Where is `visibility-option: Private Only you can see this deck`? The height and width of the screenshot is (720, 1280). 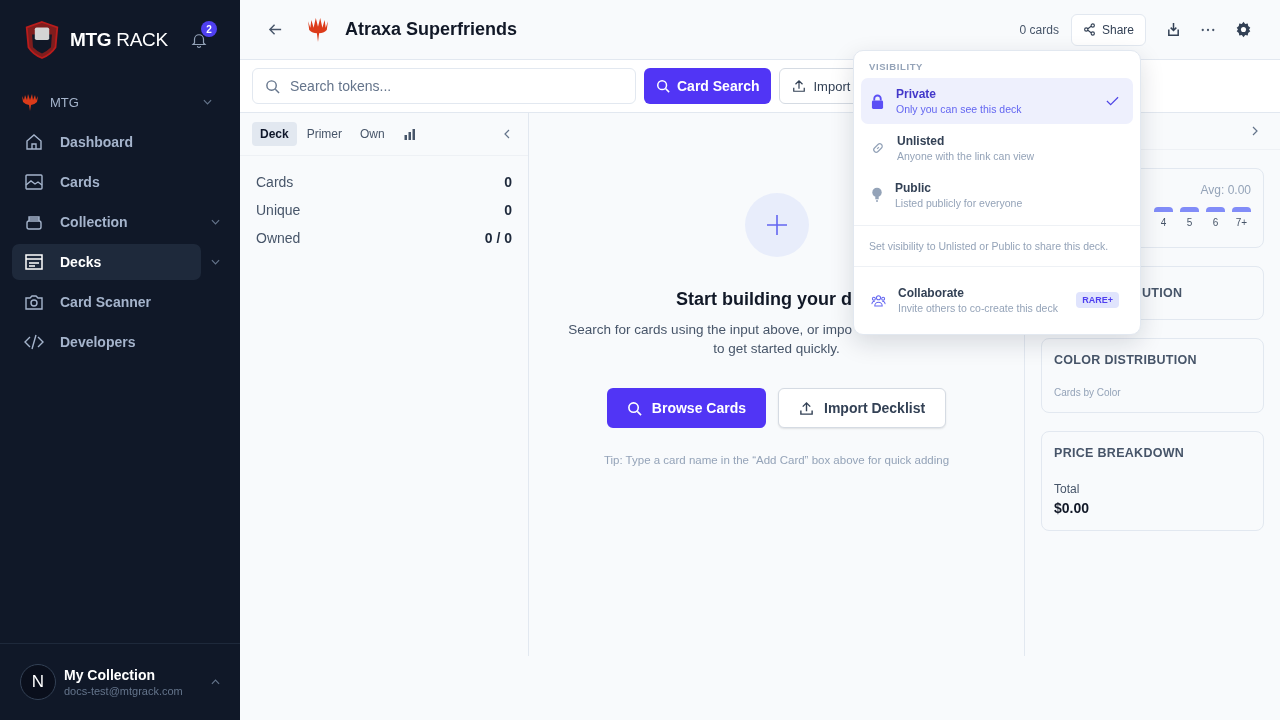 visibility-option: Private Only you can see this deck is located at coordinates (997, 101).